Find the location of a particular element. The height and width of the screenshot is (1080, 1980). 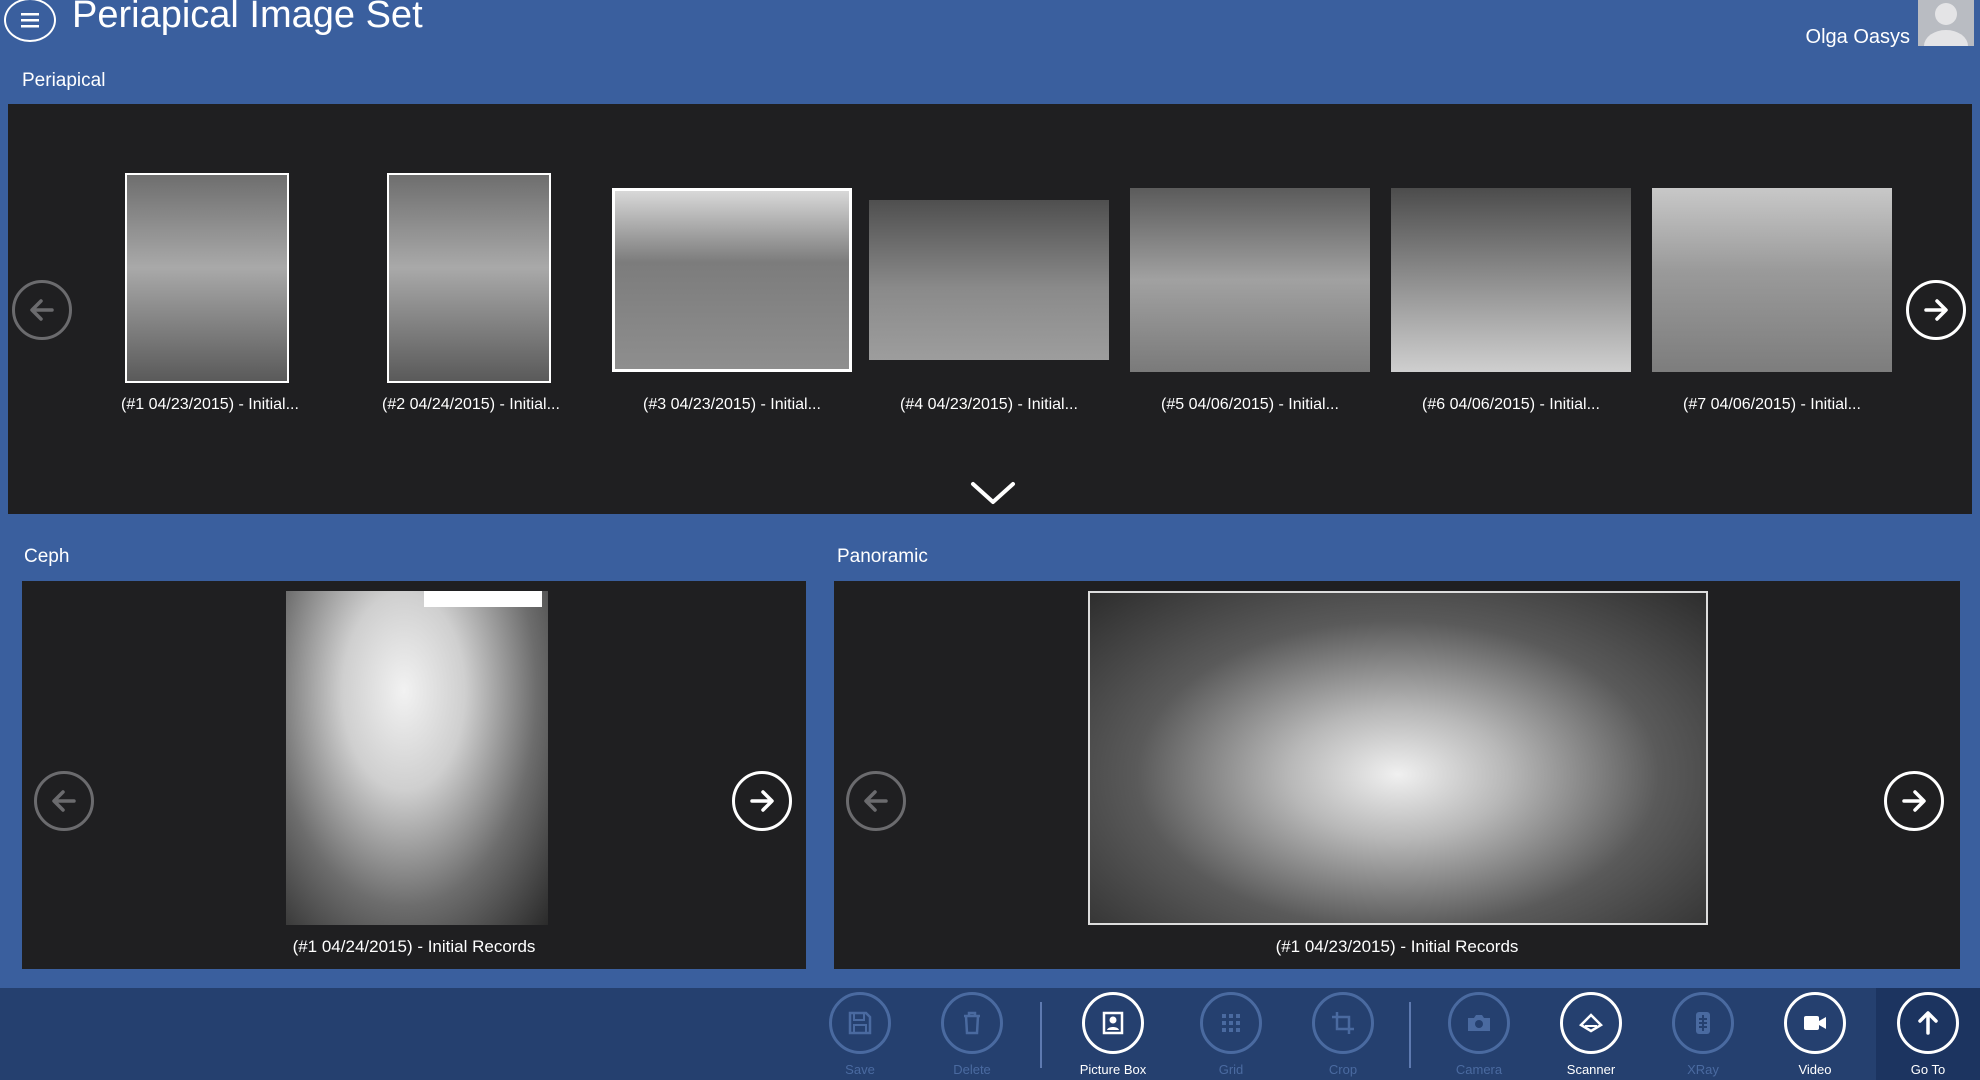

video-label: Video is located at coordinates (1815, 1069).